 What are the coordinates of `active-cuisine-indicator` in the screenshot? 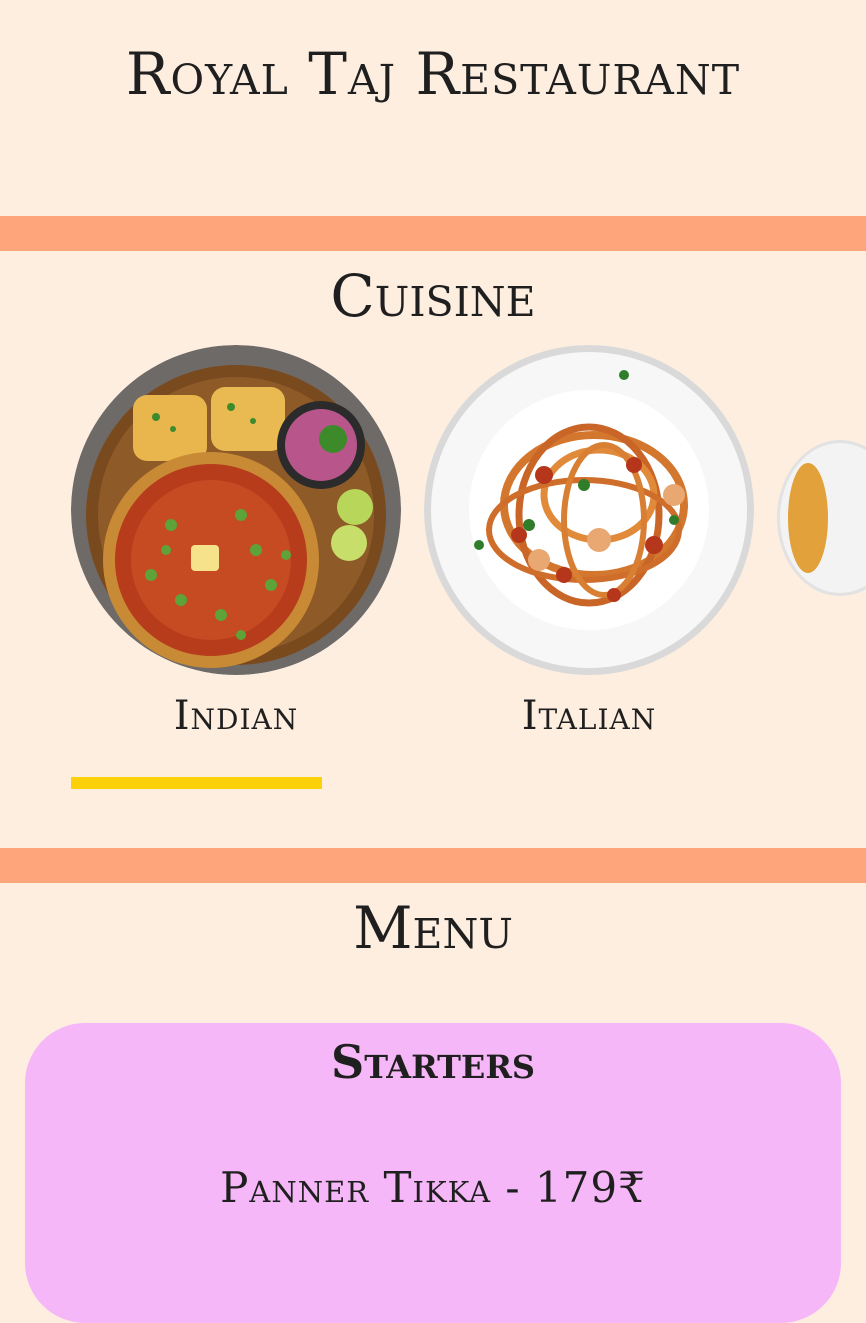 It's located at (196, 783).